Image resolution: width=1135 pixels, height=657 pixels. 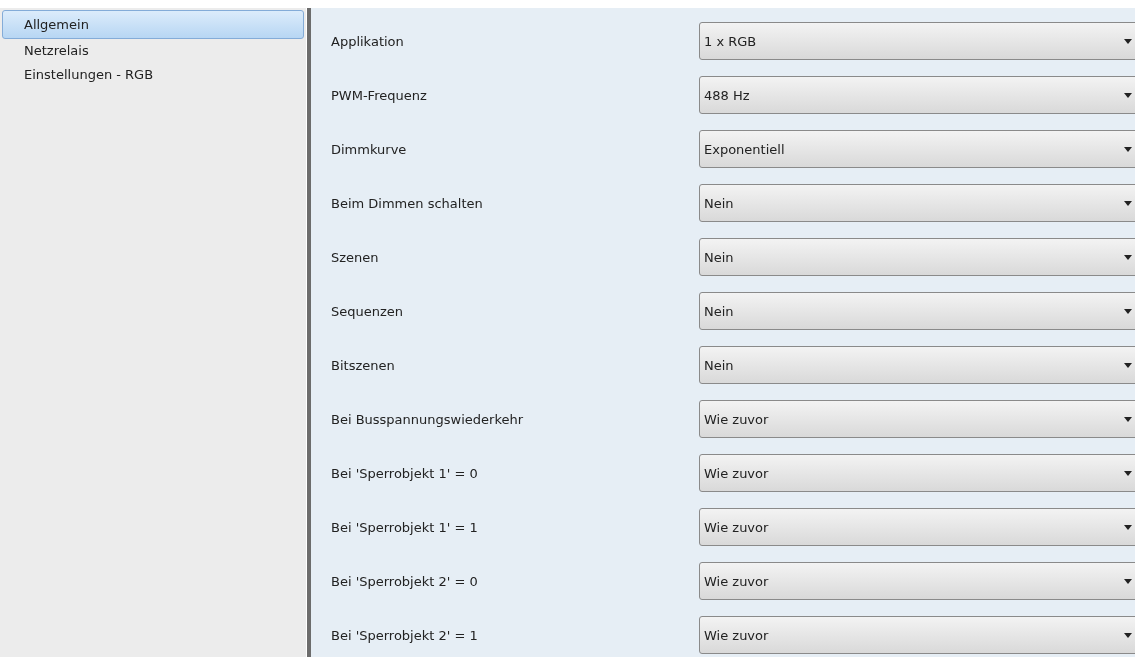 I want to click on parameter-label: Applikation, so click(x=368, y=41).